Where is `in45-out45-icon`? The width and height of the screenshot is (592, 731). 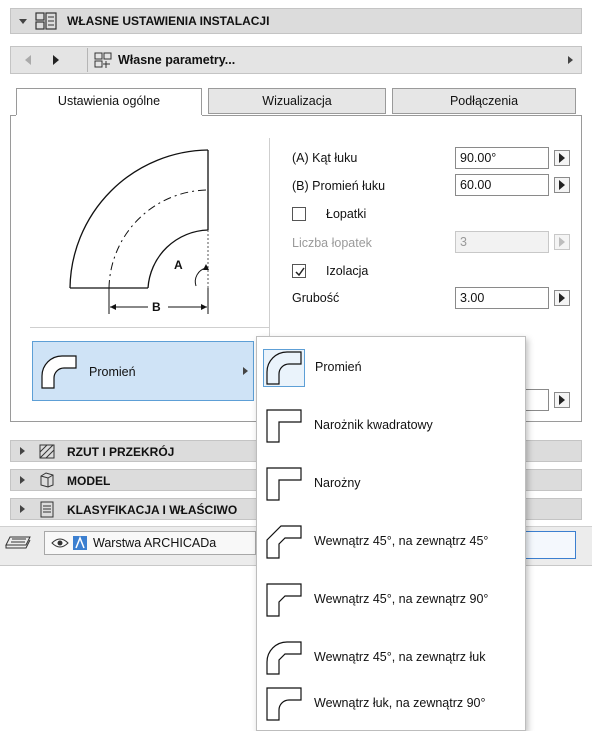 in45-out45-icon is located at coordinates (284, 542).